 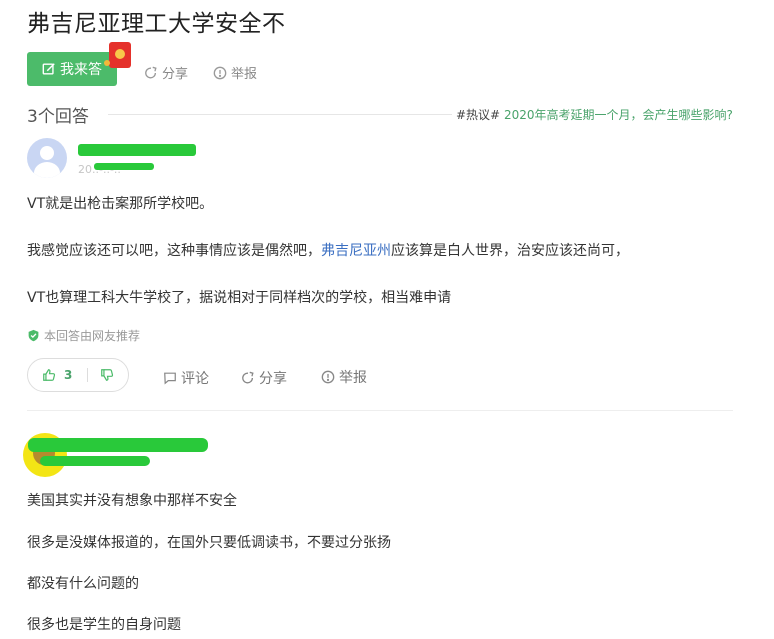 I want to click on shield-check-icon, so click(x=33, y=335).